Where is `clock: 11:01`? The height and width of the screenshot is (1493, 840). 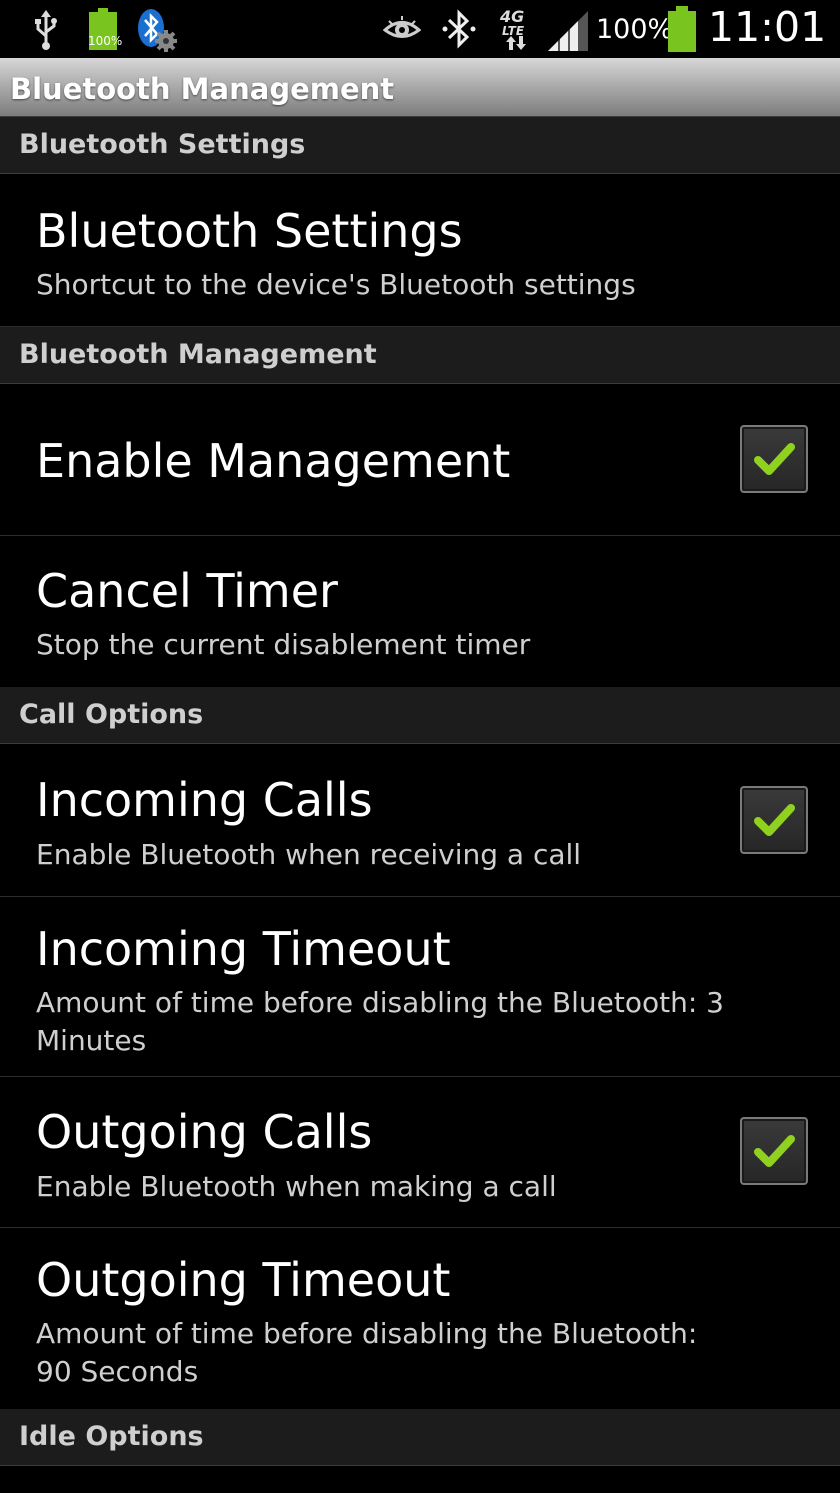 clock: 11:01 is located at coordinates (767, 27).